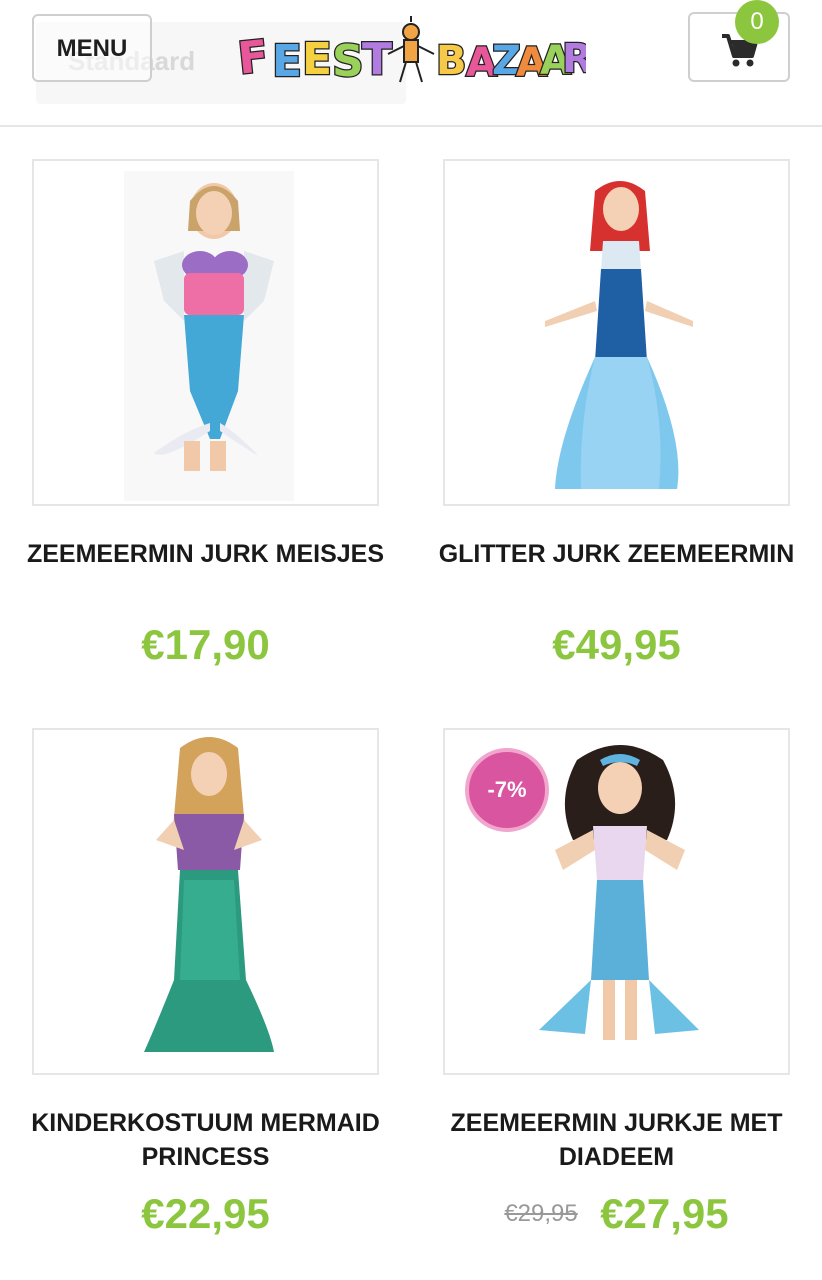 This screenshot has width=822, height=1280. I want to click on price-row: €29,95 €27,95, so click(616, 1214).